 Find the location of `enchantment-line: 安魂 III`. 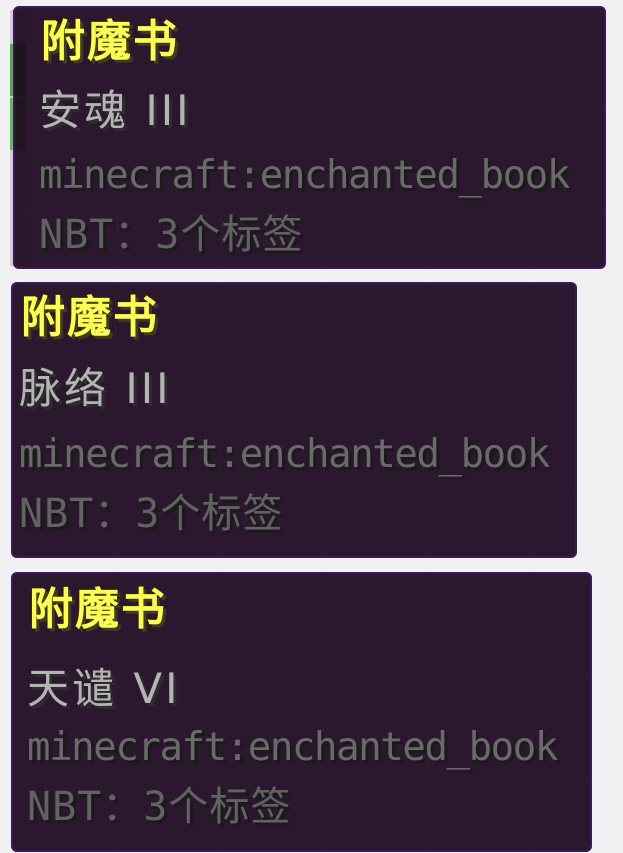

enchantment-line: 安魂 III is located at coordinates (115, 110).